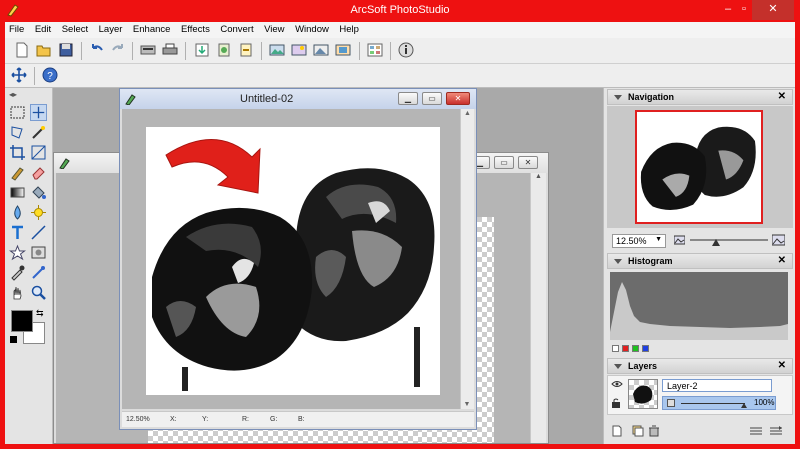 This screenshot has width=800, height=449. I want to click on lasso-icon, so click(17, 132).